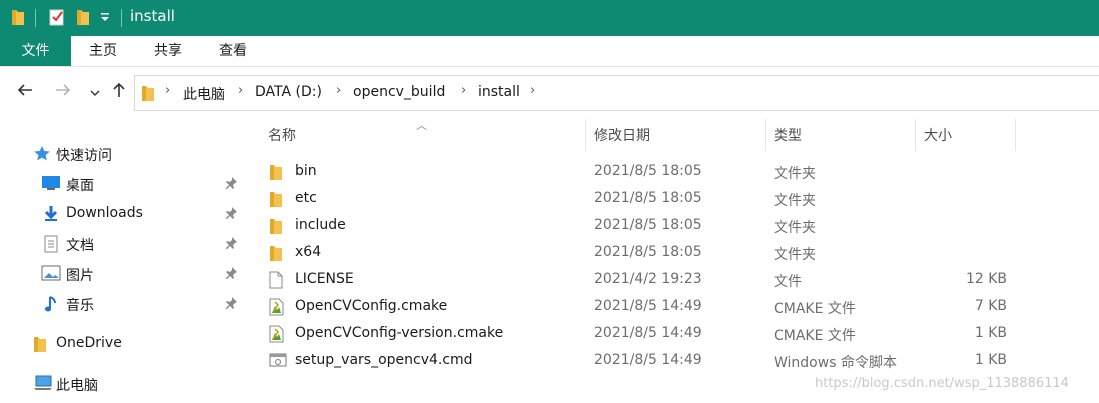 This screenshot has height=403, width=1099. Describe the element at coordinates (815, 336) in the screenshot. I see `file-type: CMAKE 文件` at that location.